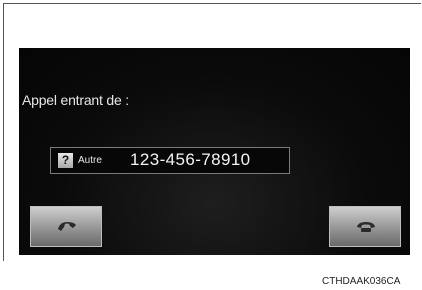  I want to click on decline-call-button, so click(365, 226).